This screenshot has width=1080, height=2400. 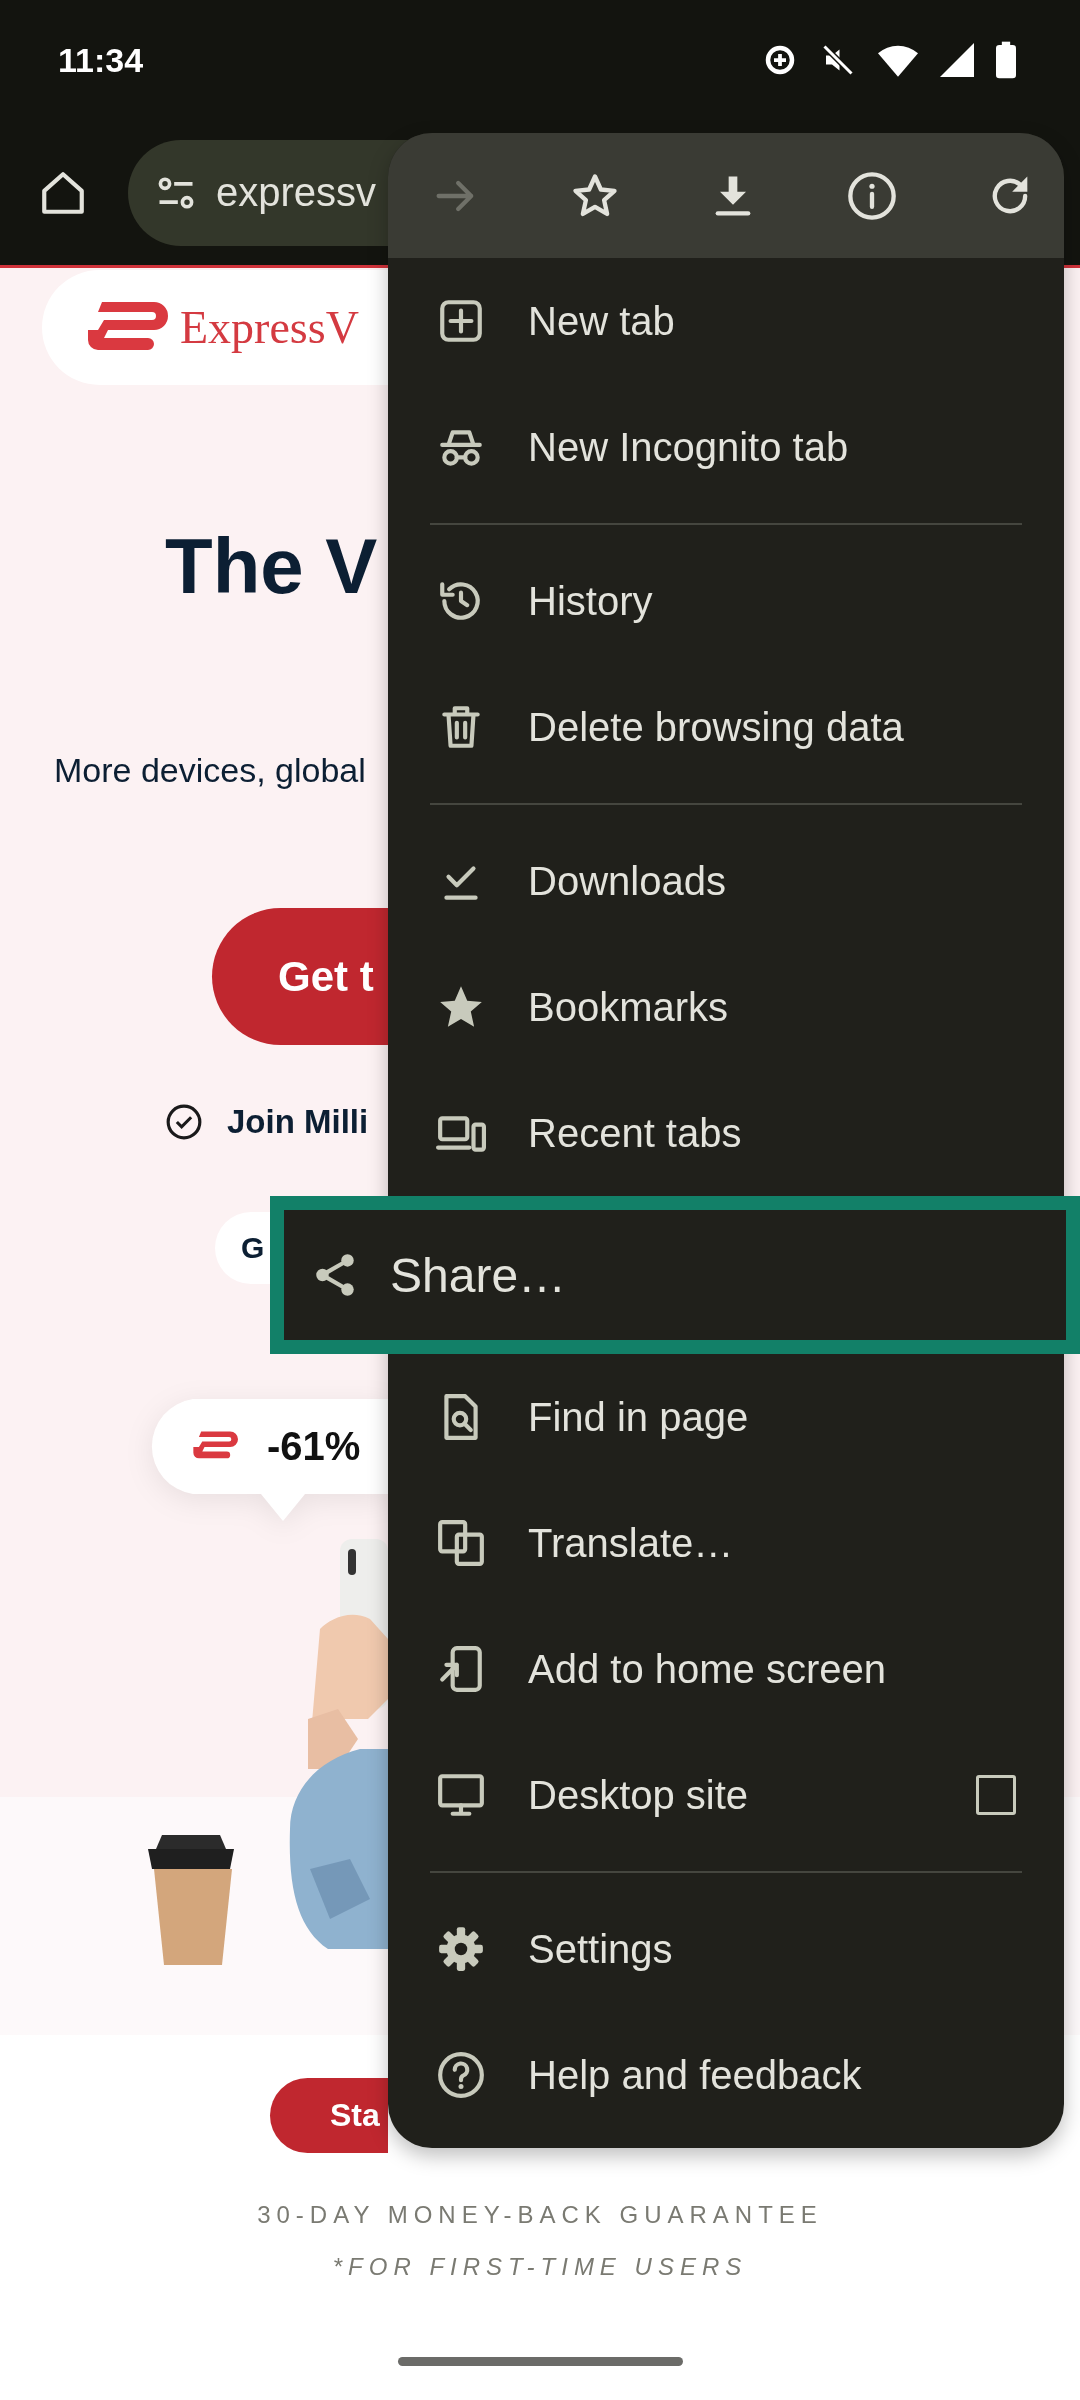 What do you see at coordinates (871, 195) in the screenshot?
I see `info-icon` at bounding box center [871, 195].